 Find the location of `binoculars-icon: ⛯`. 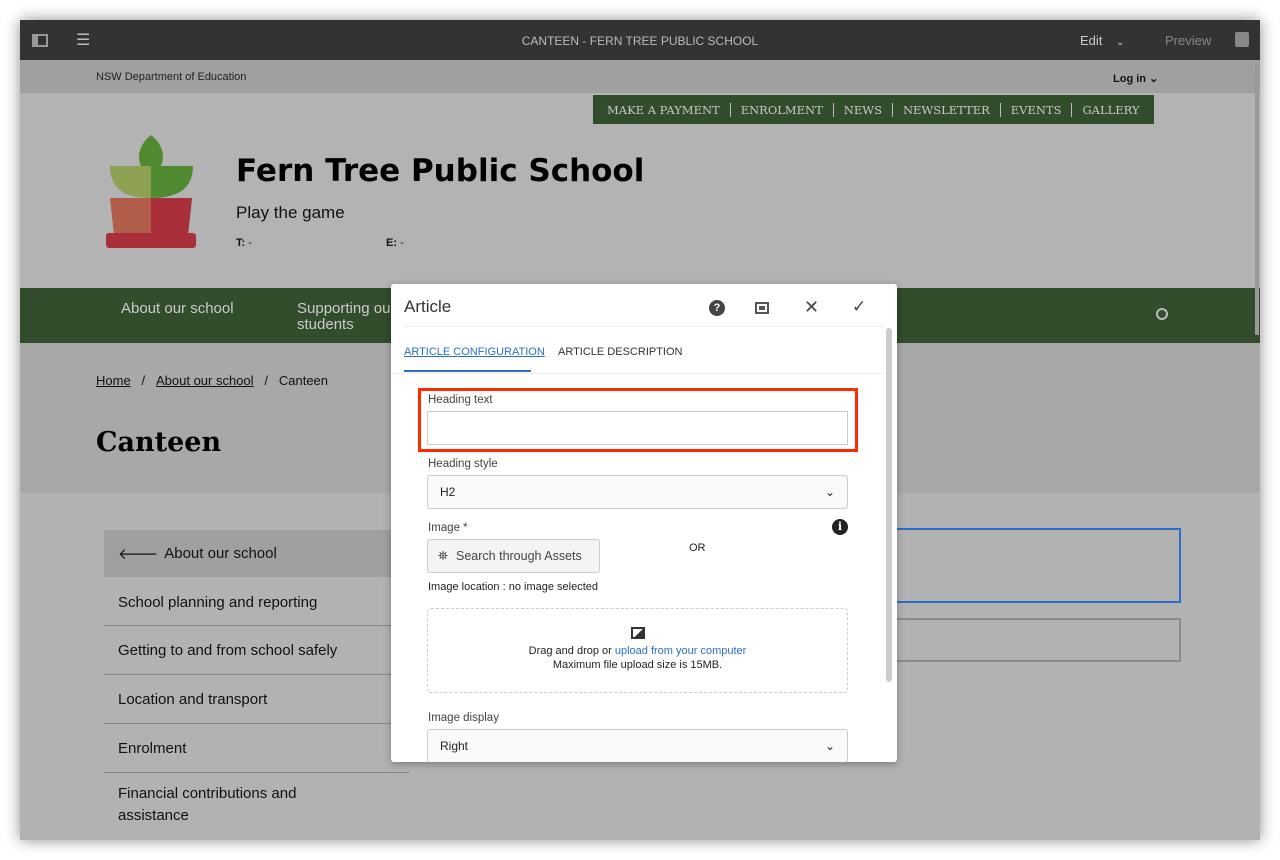

binoculars-icon: ⛯ is located at coordinates (443, 555).